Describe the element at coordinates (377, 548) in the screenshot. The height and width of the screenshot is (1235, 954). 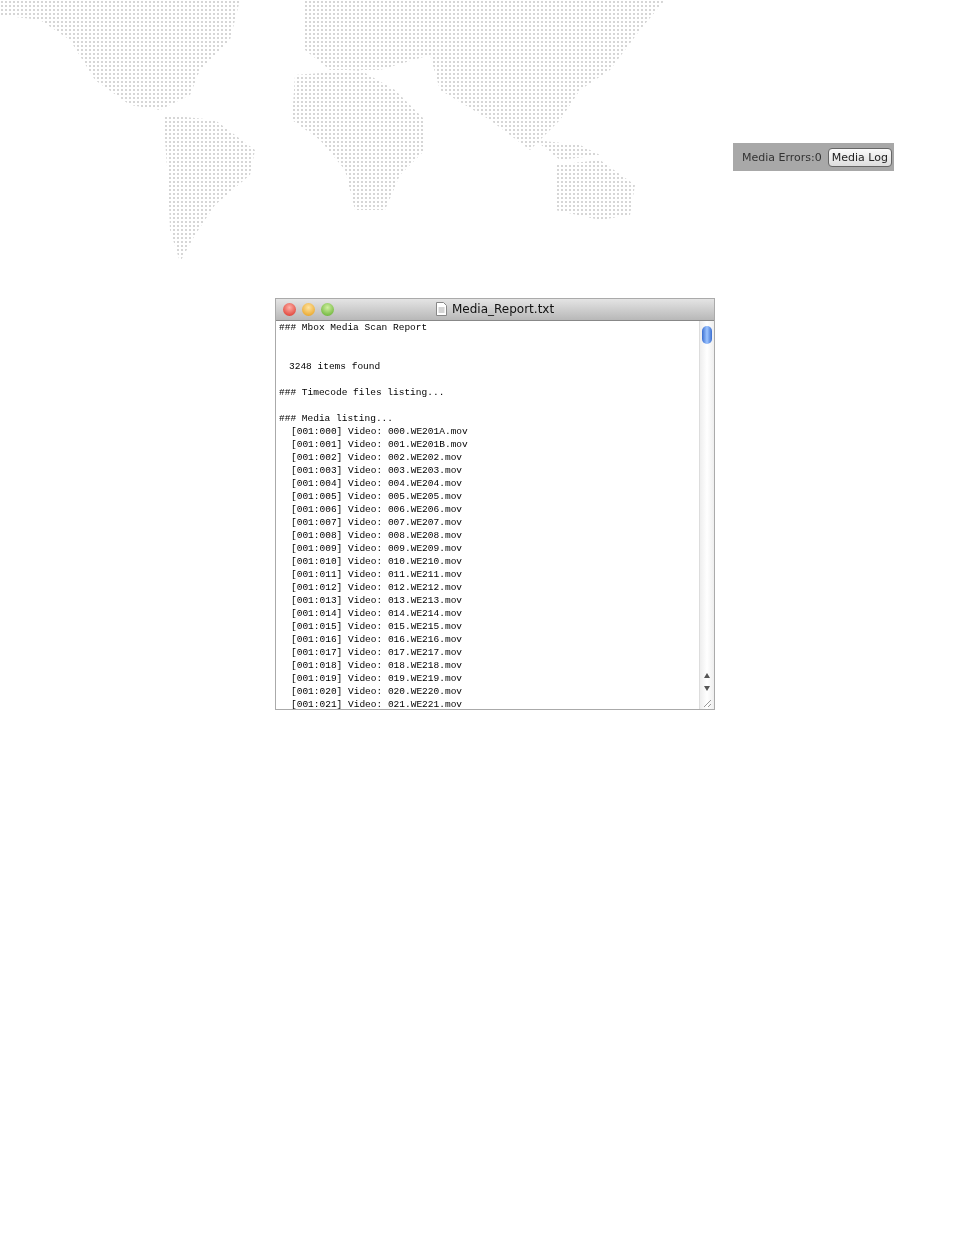
I see `media-entry: [001:009] Video: 009.WE209.mov` at that location.